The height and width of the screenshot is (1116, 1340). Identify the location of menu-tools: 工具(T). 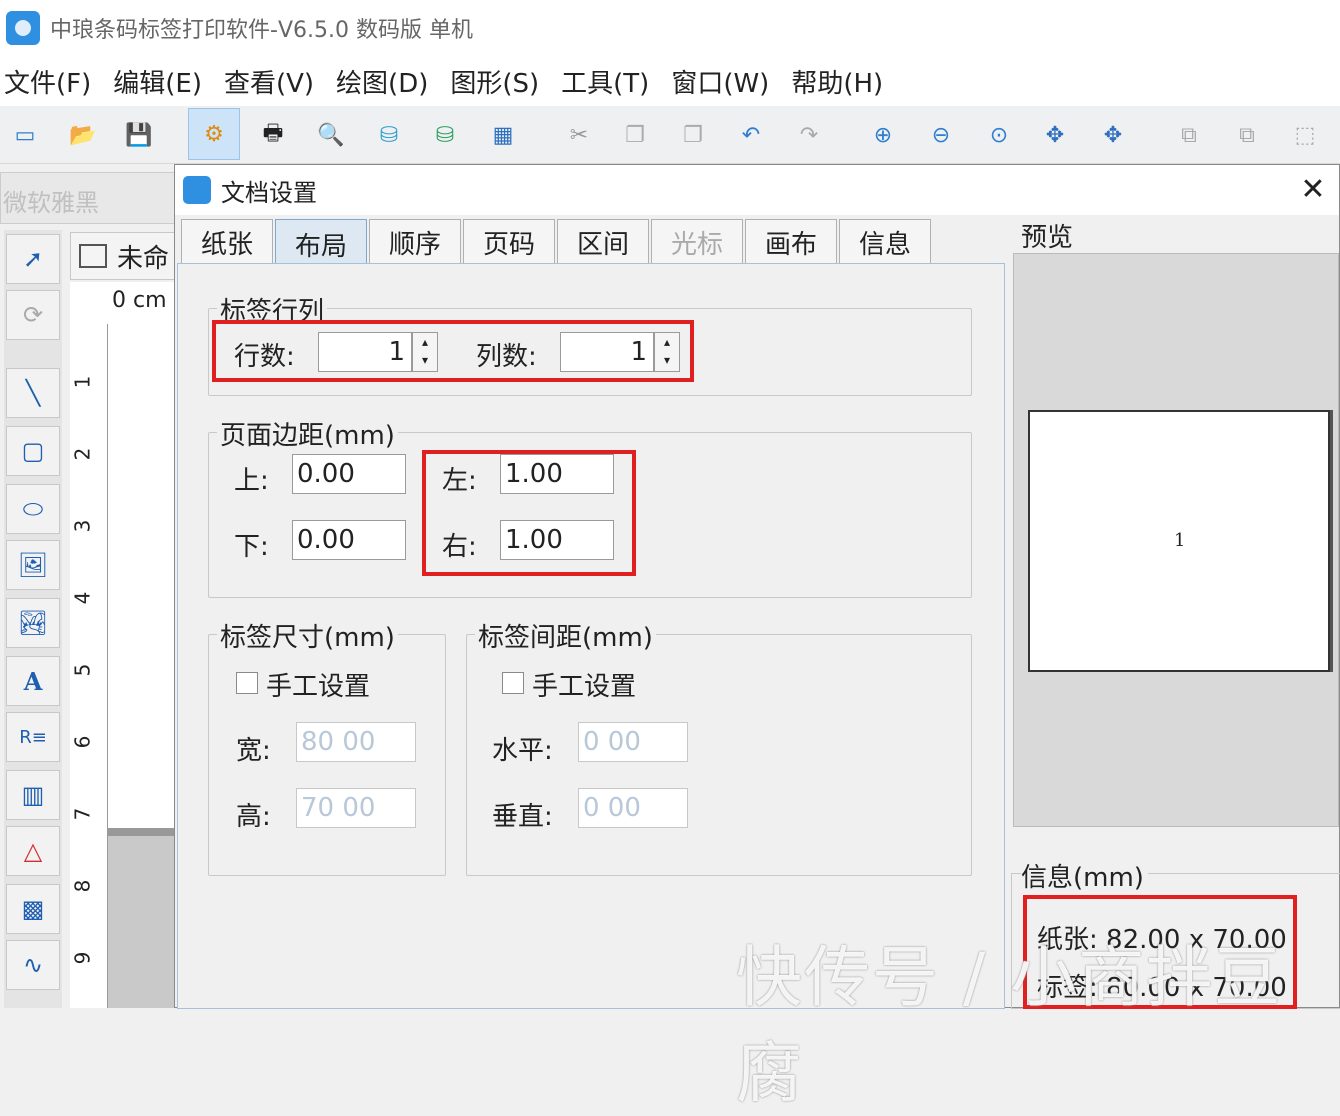
(605, 81).